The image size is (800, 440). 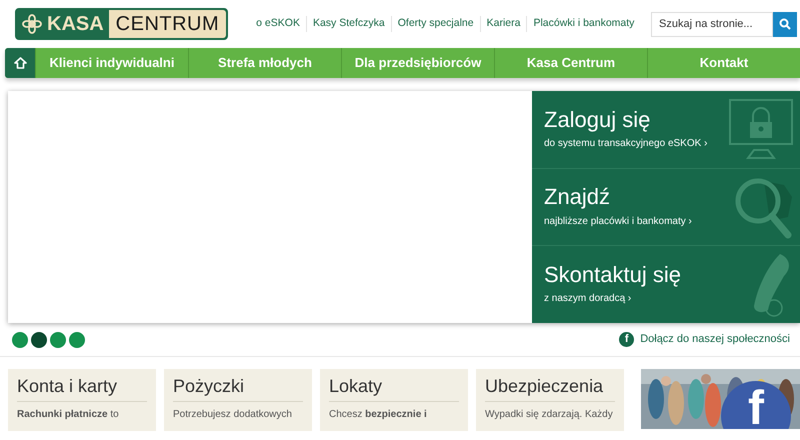 I want to click on top-link: Kariera, so click(x=504, y=24).